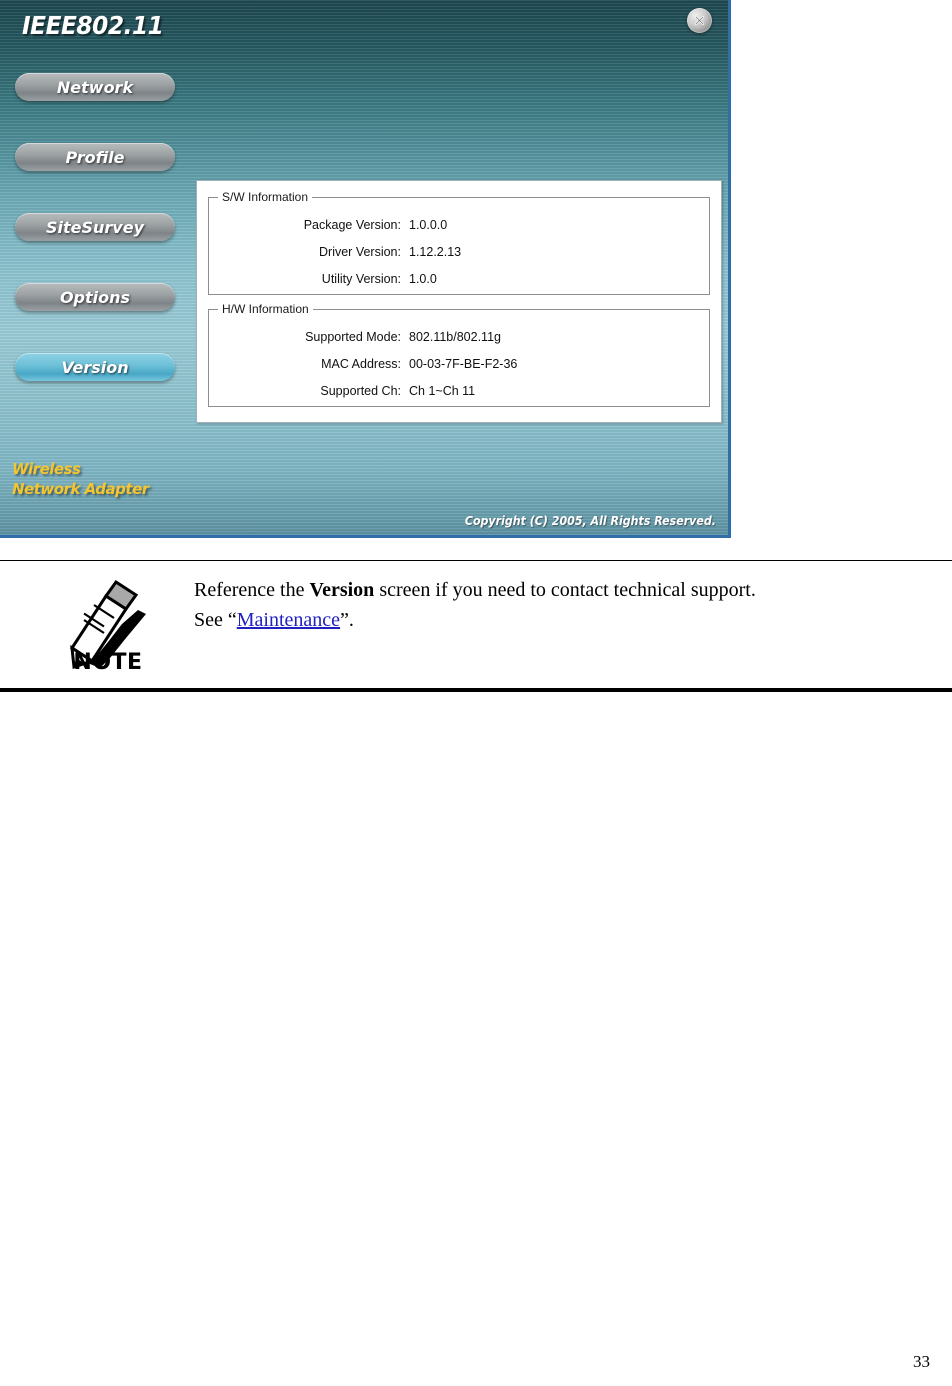 The image size is (952, 1386). Describe the element at coordinates (590, 521) in the screenshot. I see `copyright-text: Copyright (C) 2005, All Rights Reserved.` at that location.